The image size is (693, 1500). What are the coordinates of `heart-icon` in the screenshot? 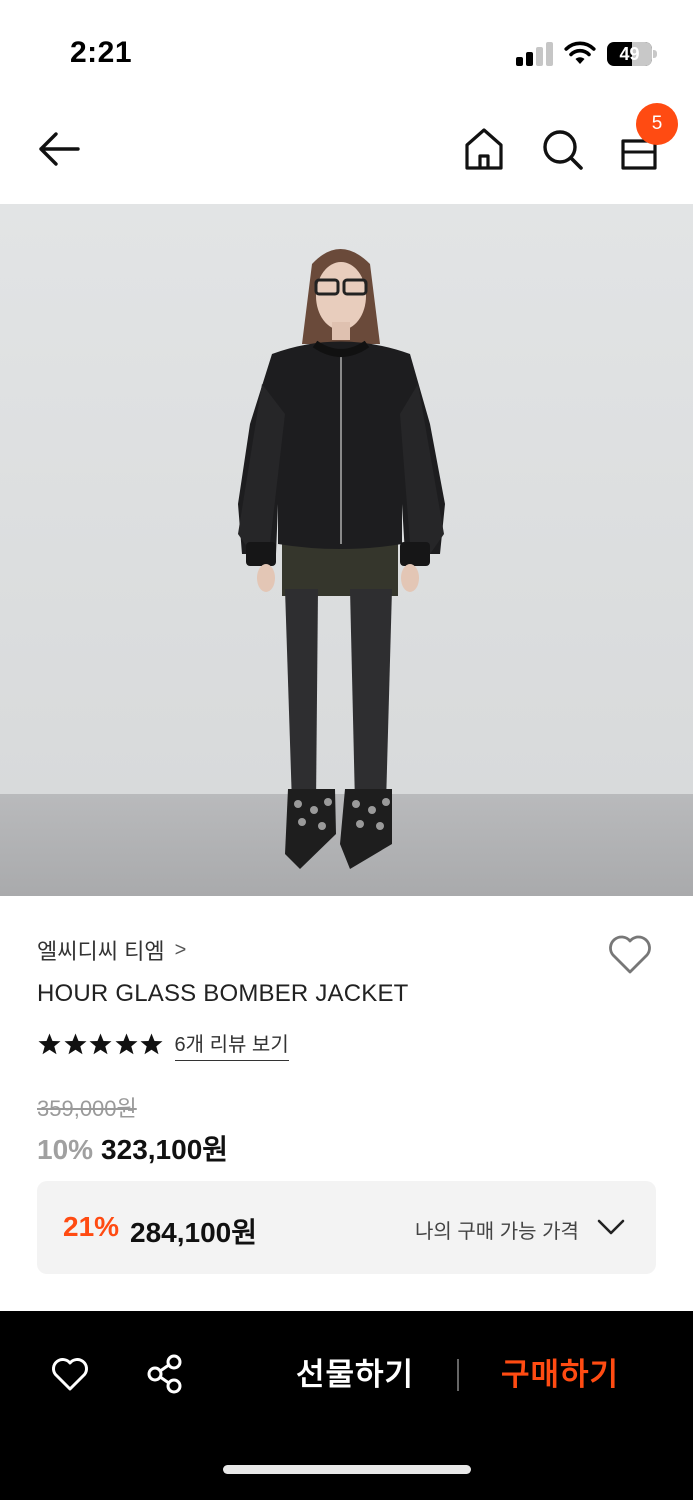 It's located at (70, 1374).